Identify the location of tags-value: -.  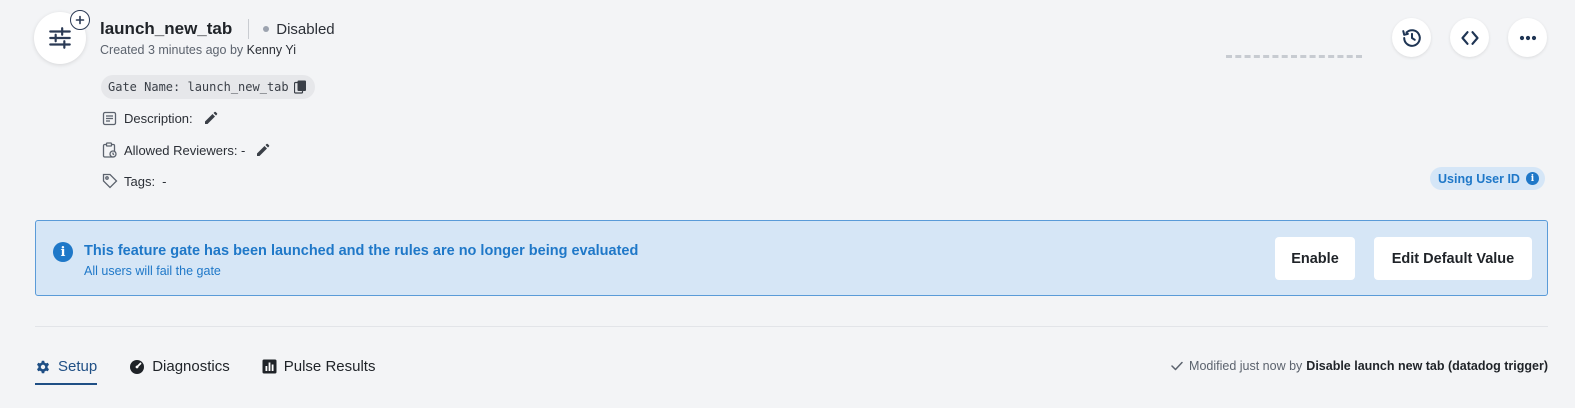
(164, 181).